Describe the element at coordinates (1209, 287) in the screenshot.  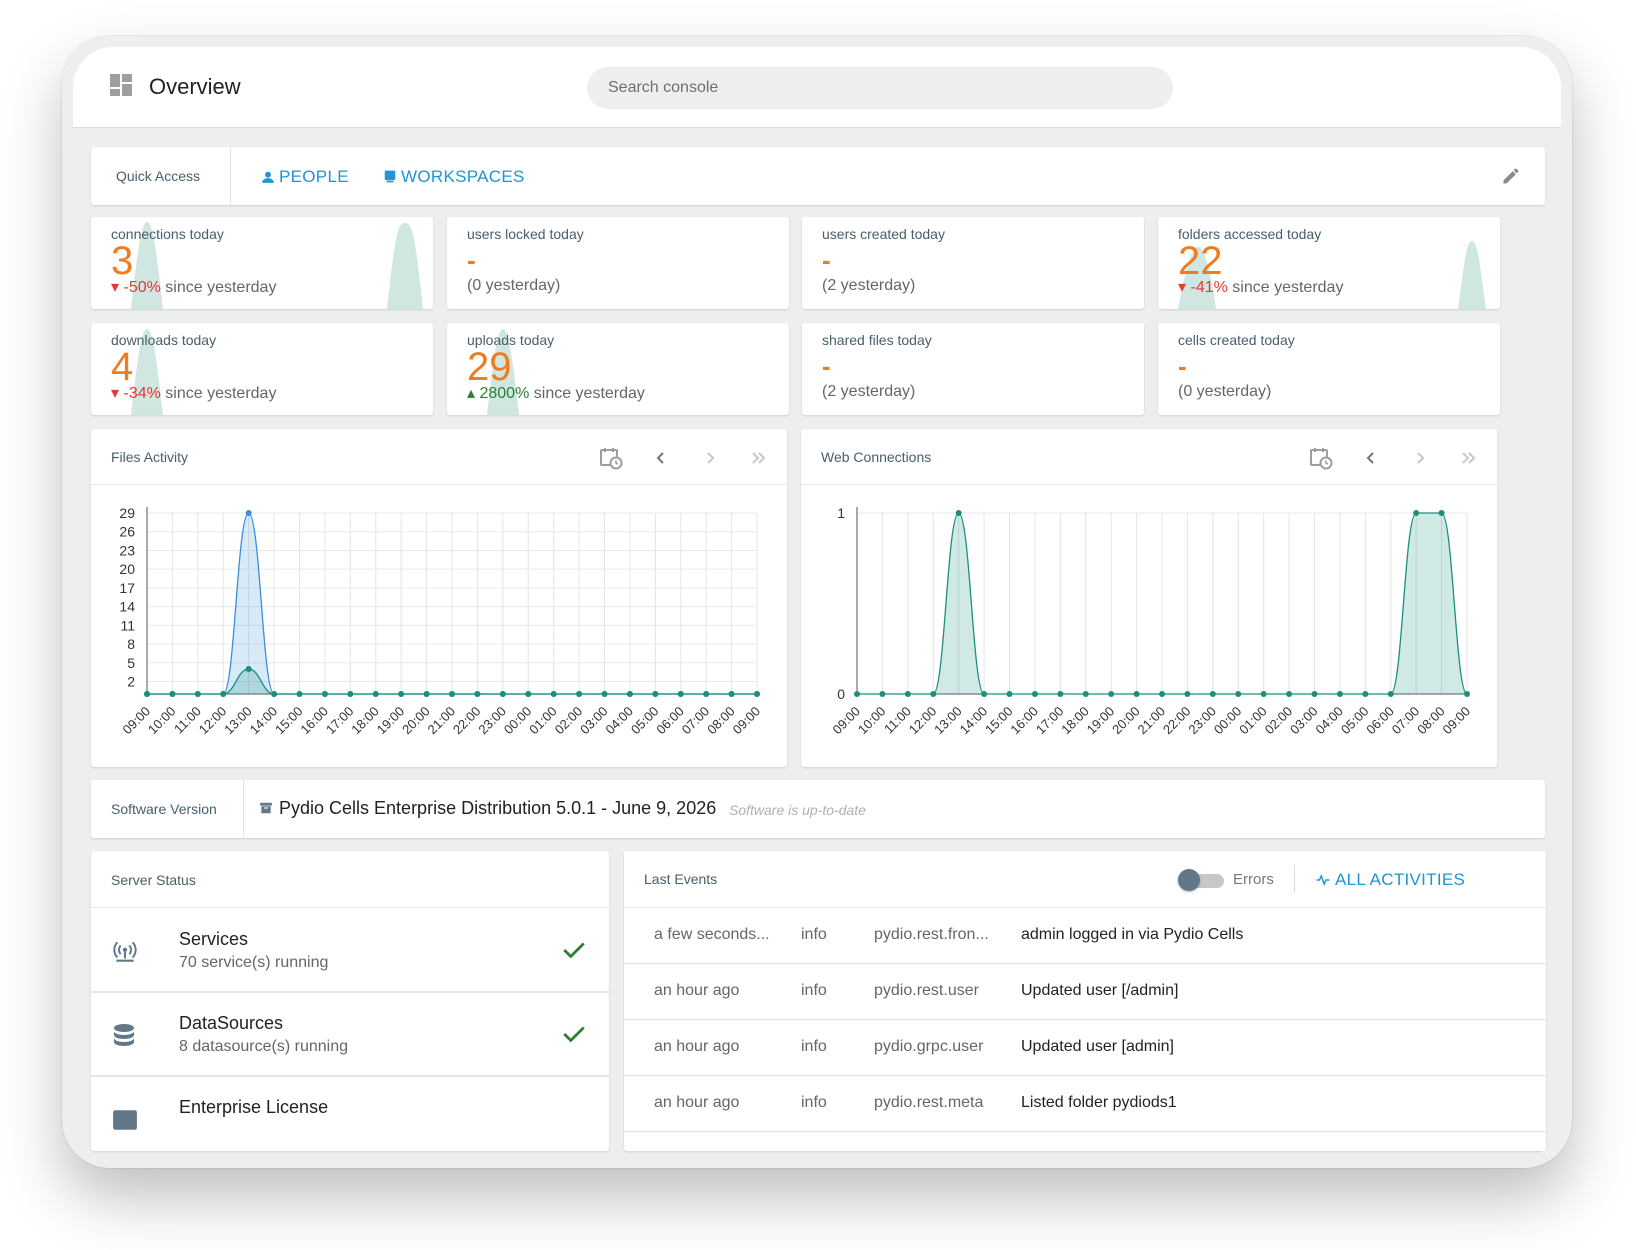
I see `delta-percent: -41%` at that location.